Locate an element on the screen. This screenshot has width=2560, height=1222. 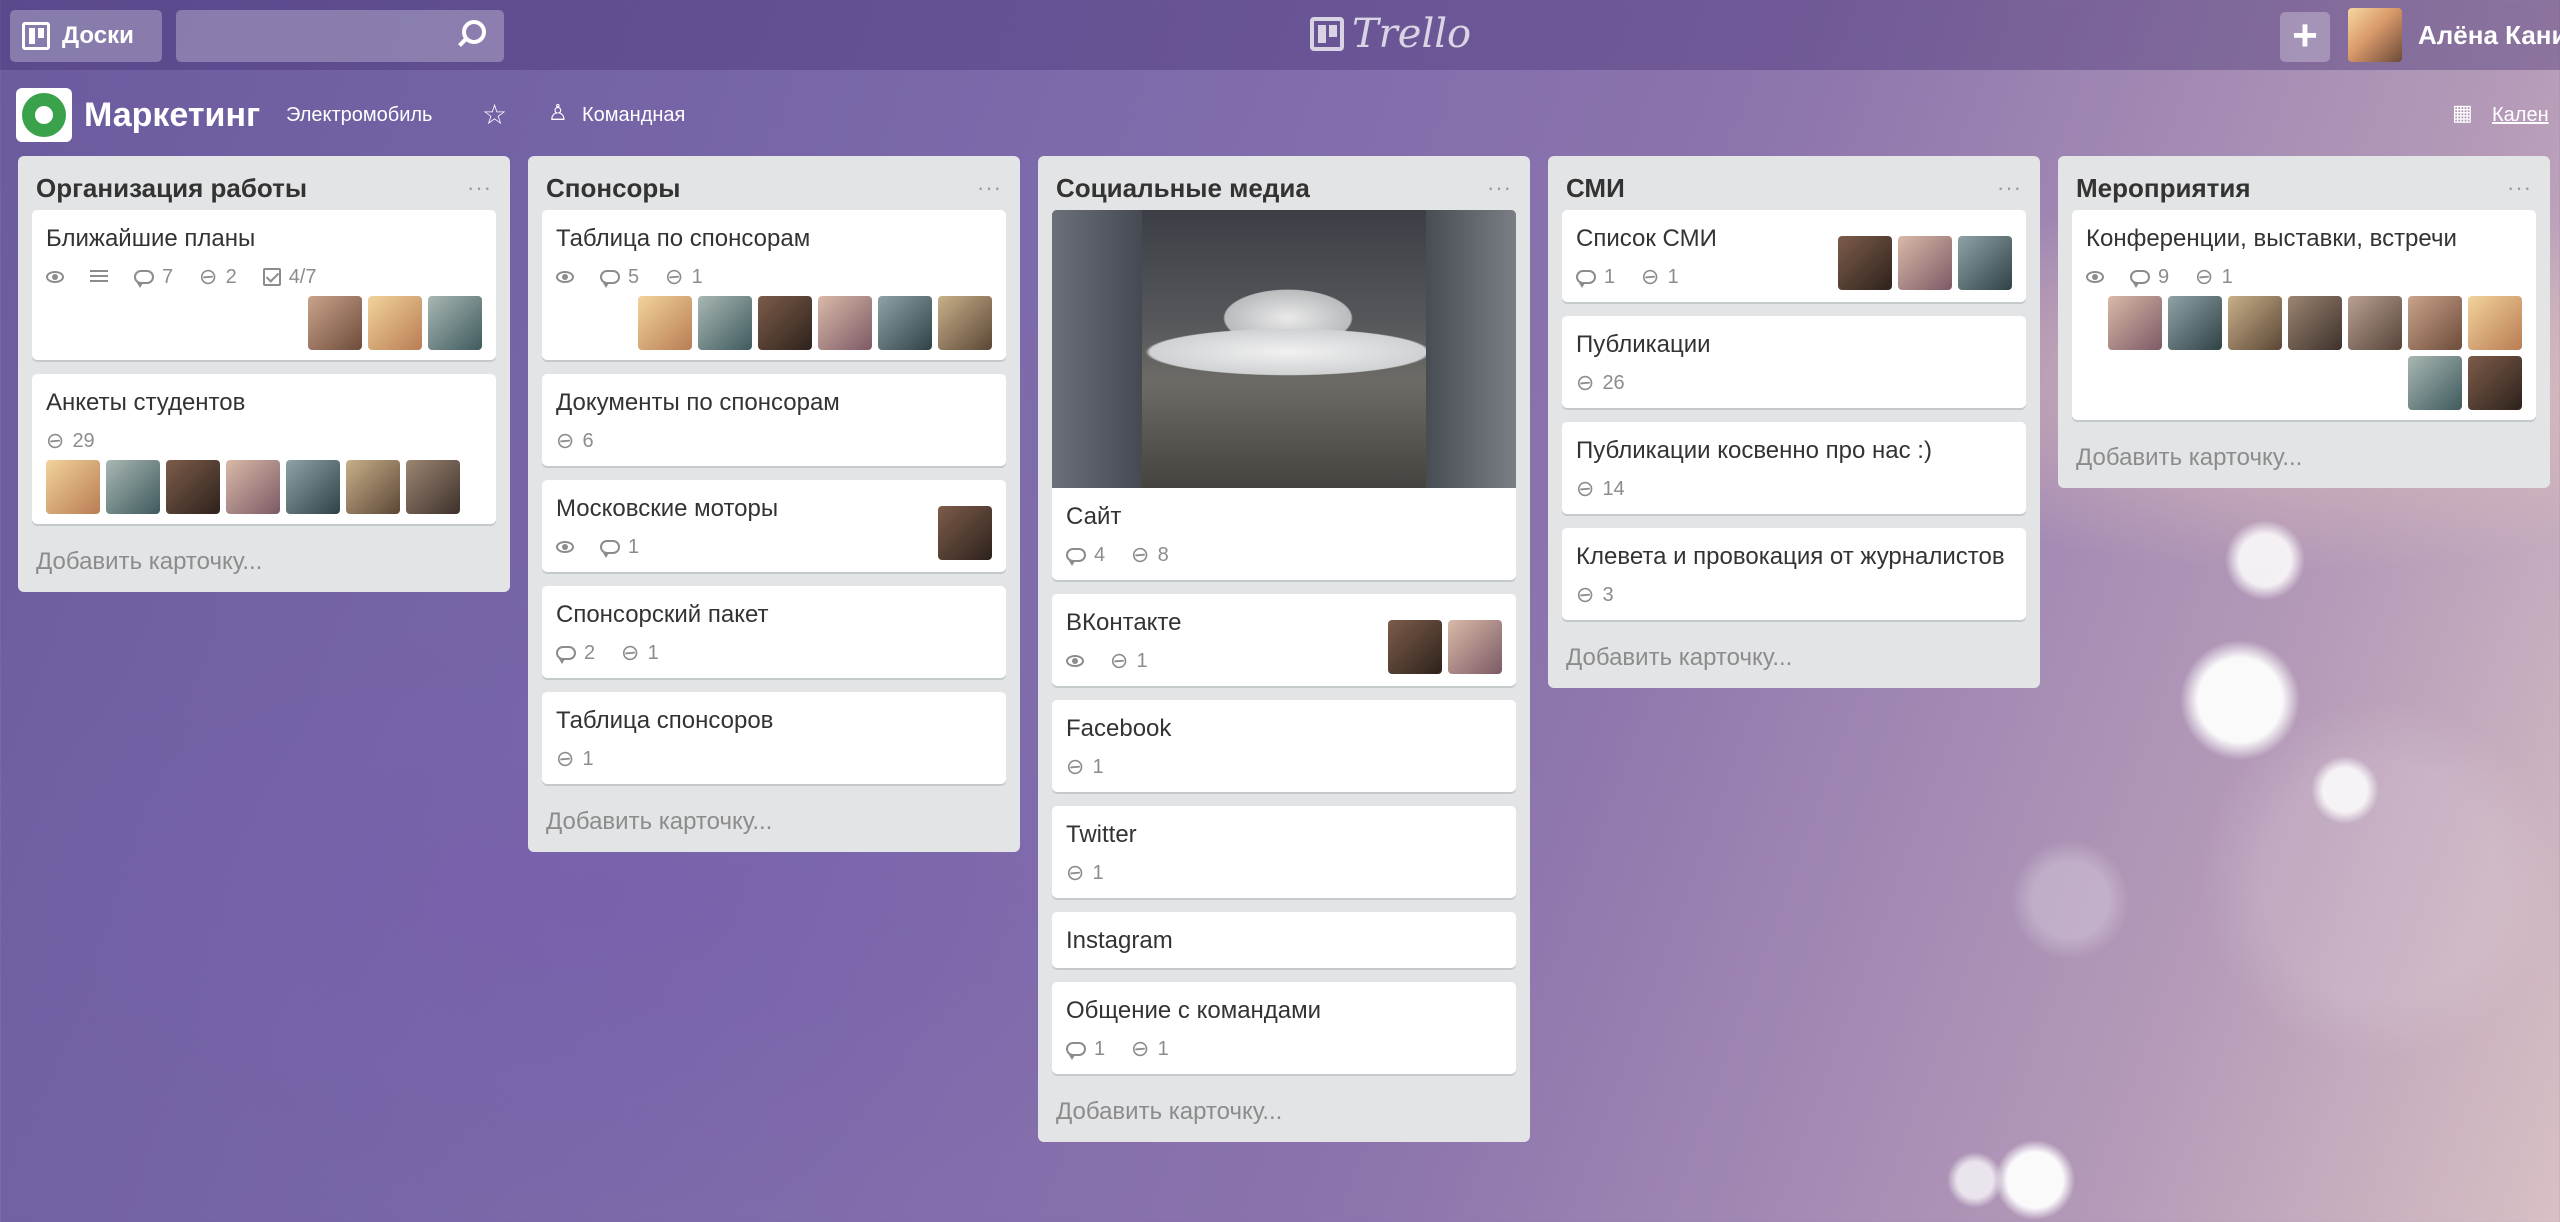
card: Таблица по спонсорам 5 ⊘ 1 is located at coordinates (774, 285).